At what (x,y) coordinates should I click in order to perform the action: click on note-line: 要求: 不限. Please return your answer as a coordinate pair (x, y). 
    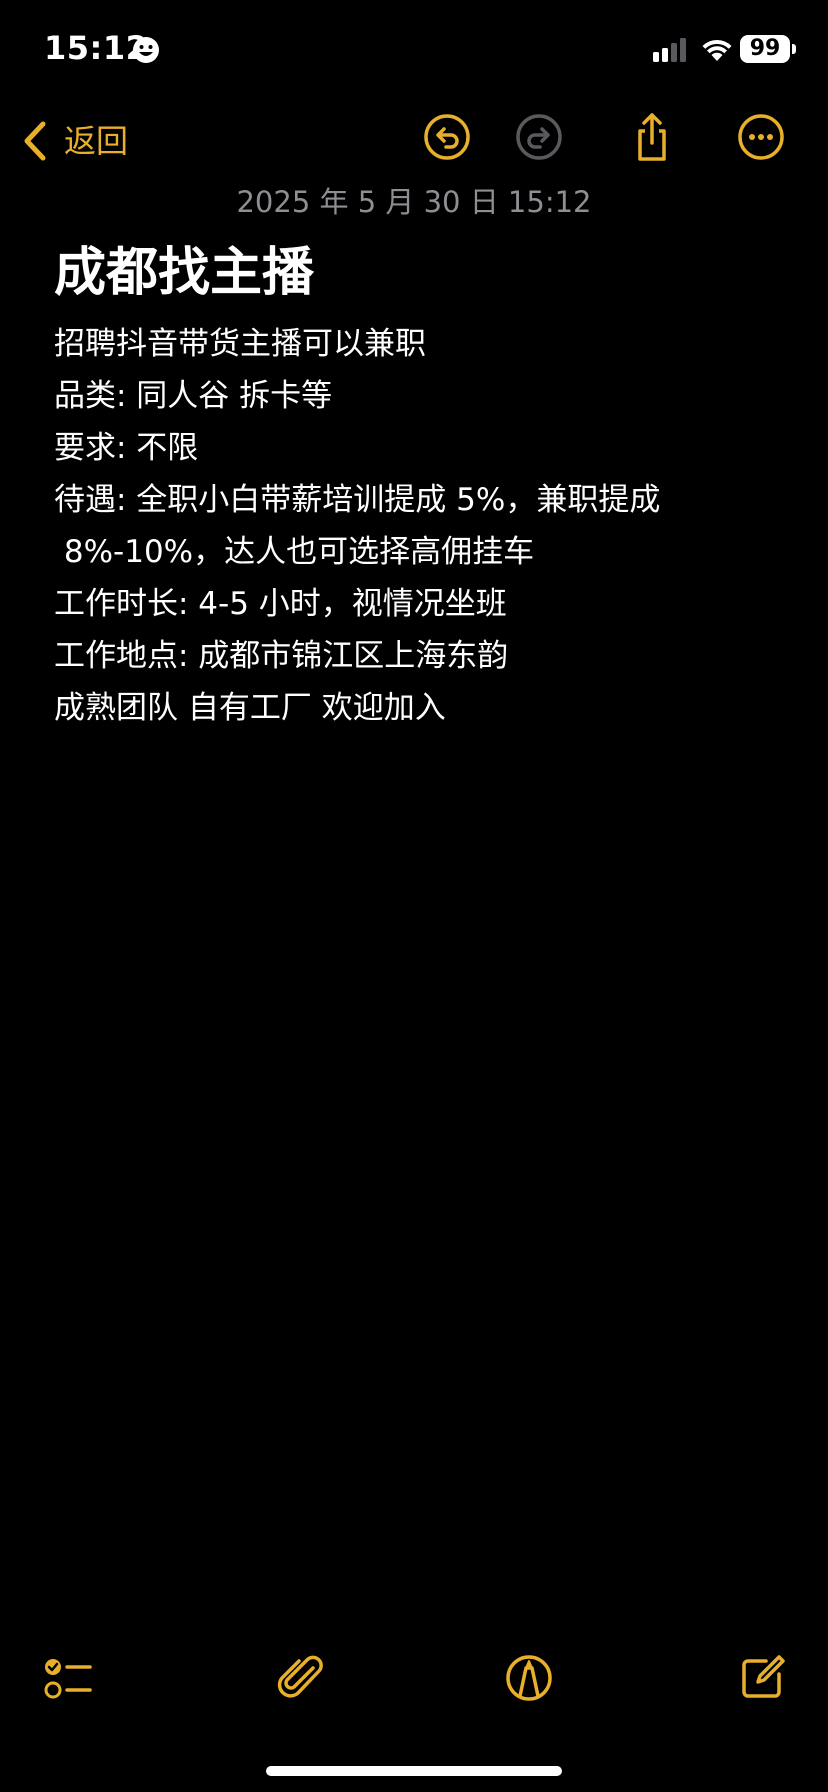
    Looking at the image, I should click on (126, 448).